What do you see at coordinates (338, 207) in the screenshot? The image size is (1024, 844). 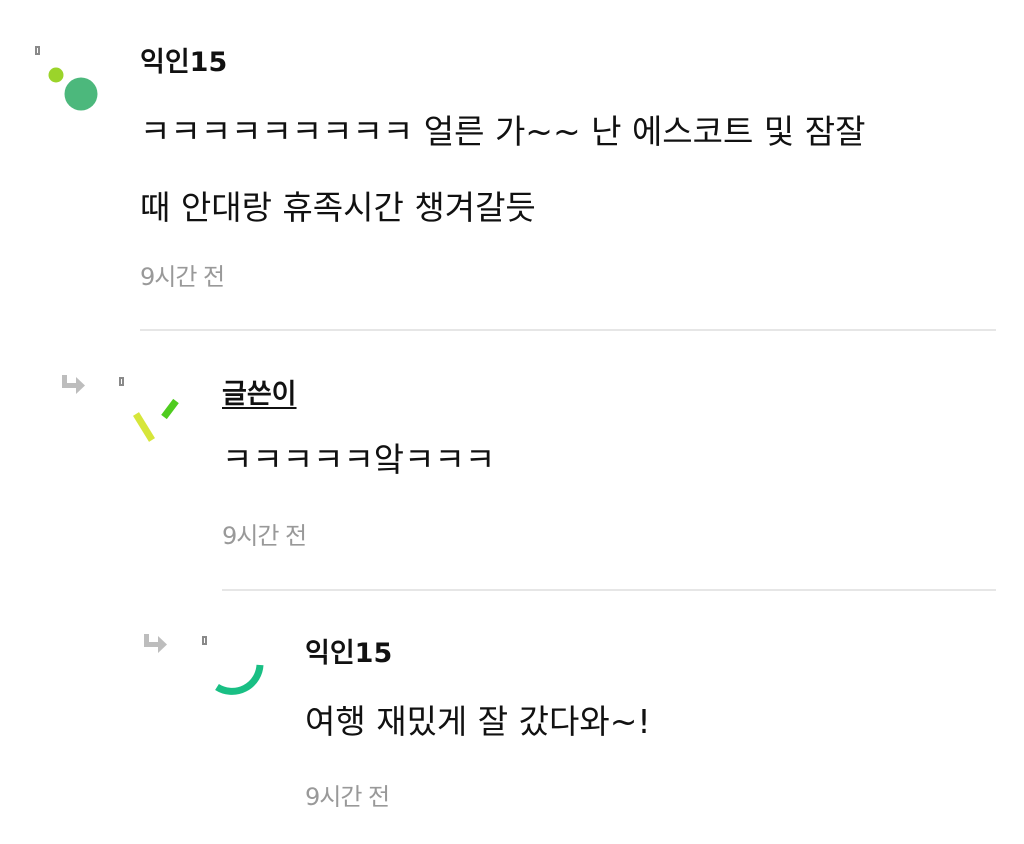 I see `comment-text-line: 때 안대랑 휴족시간 챙겨갈듯` at bounding box center [338, 207].